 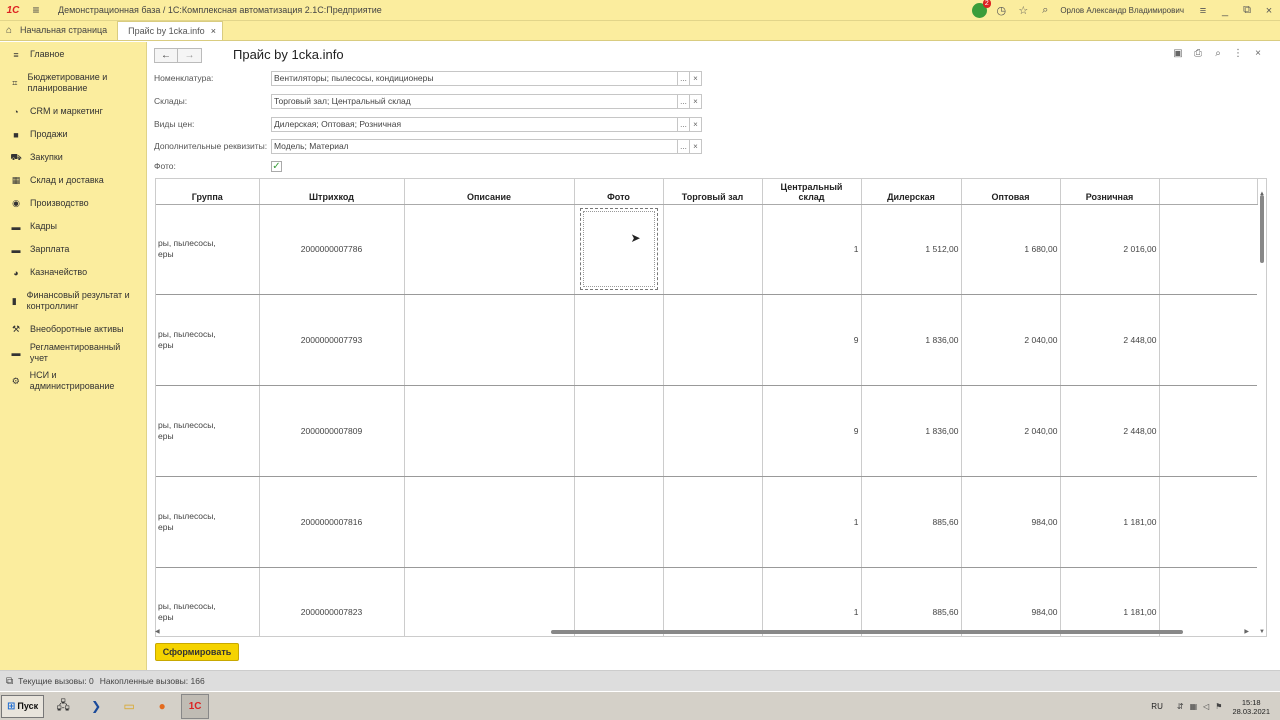 What do you see at coordinates (1045, 10) in the screenshot?
I see `search-icon: ⌕` at bounding box center [1045, 10].